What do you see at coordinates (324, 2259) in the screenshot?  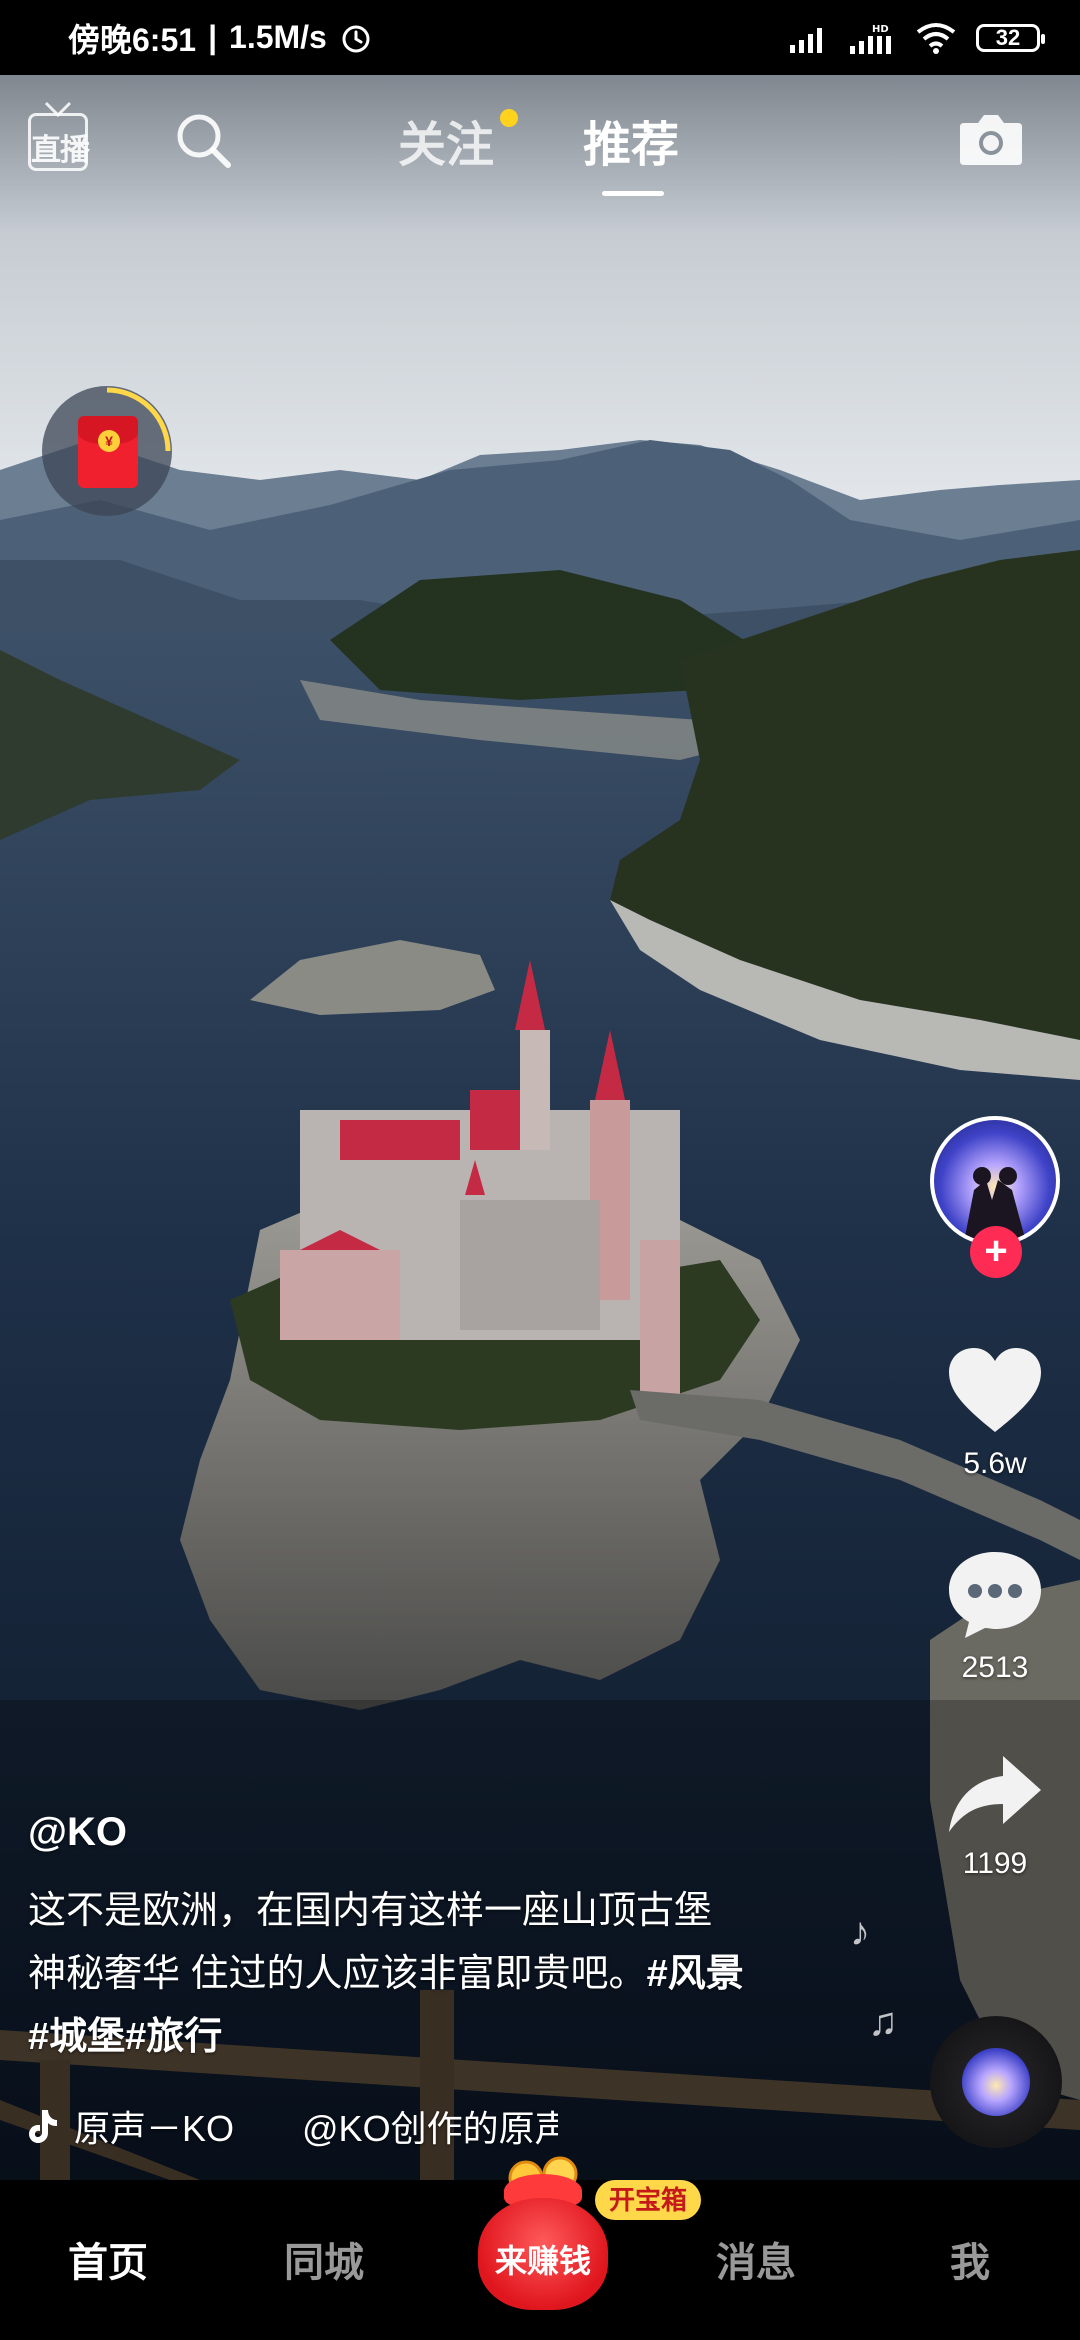 I see `nav-nearby: 同城` at bounding box center [324, 2259].